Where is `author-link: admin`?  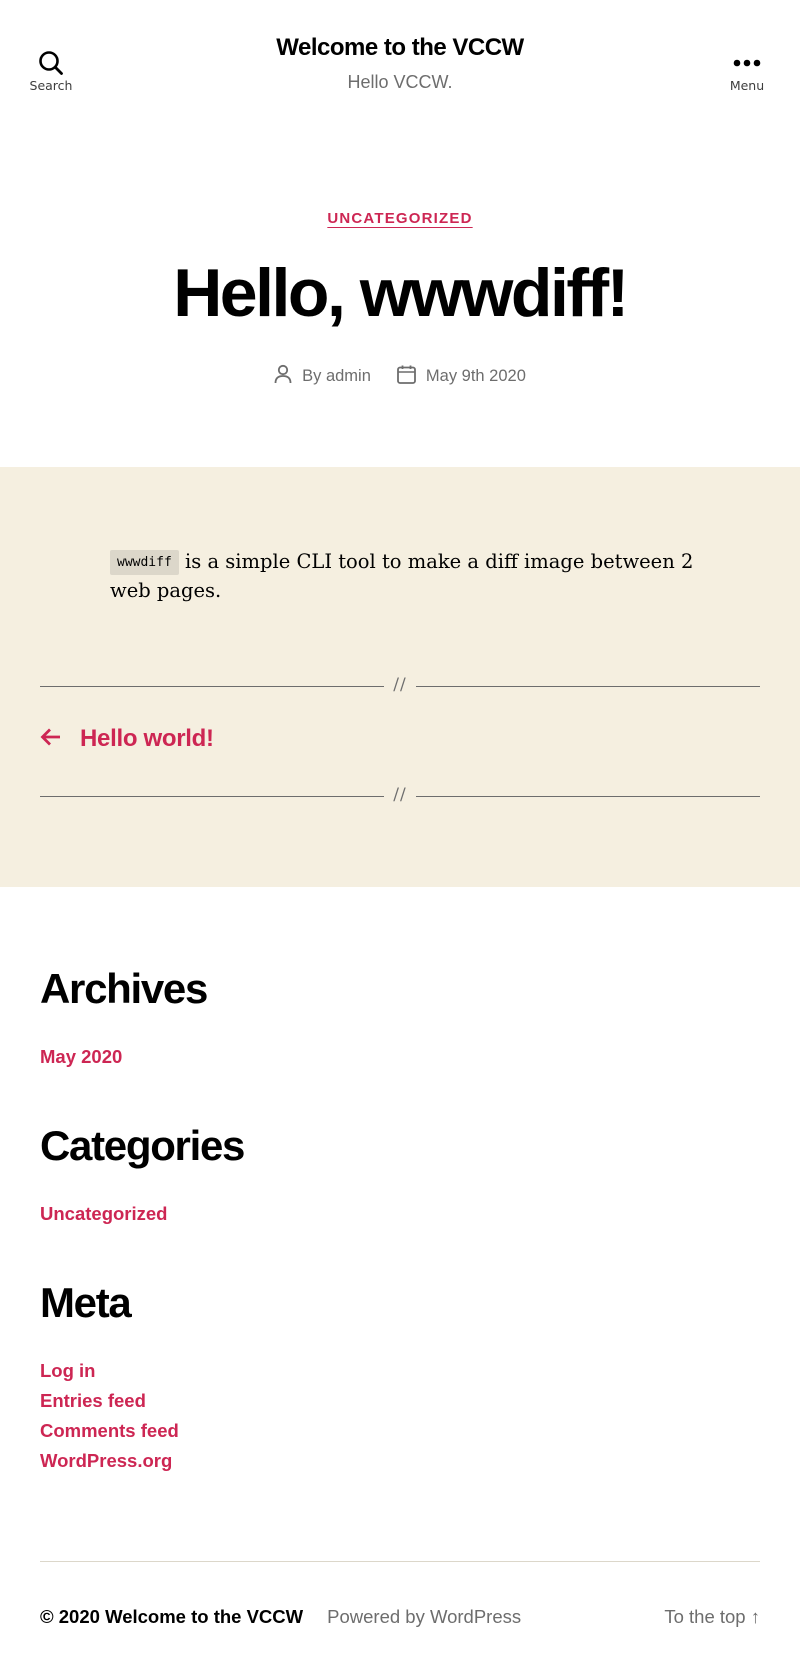
author-link: admin is located at coordinates (348, 376).